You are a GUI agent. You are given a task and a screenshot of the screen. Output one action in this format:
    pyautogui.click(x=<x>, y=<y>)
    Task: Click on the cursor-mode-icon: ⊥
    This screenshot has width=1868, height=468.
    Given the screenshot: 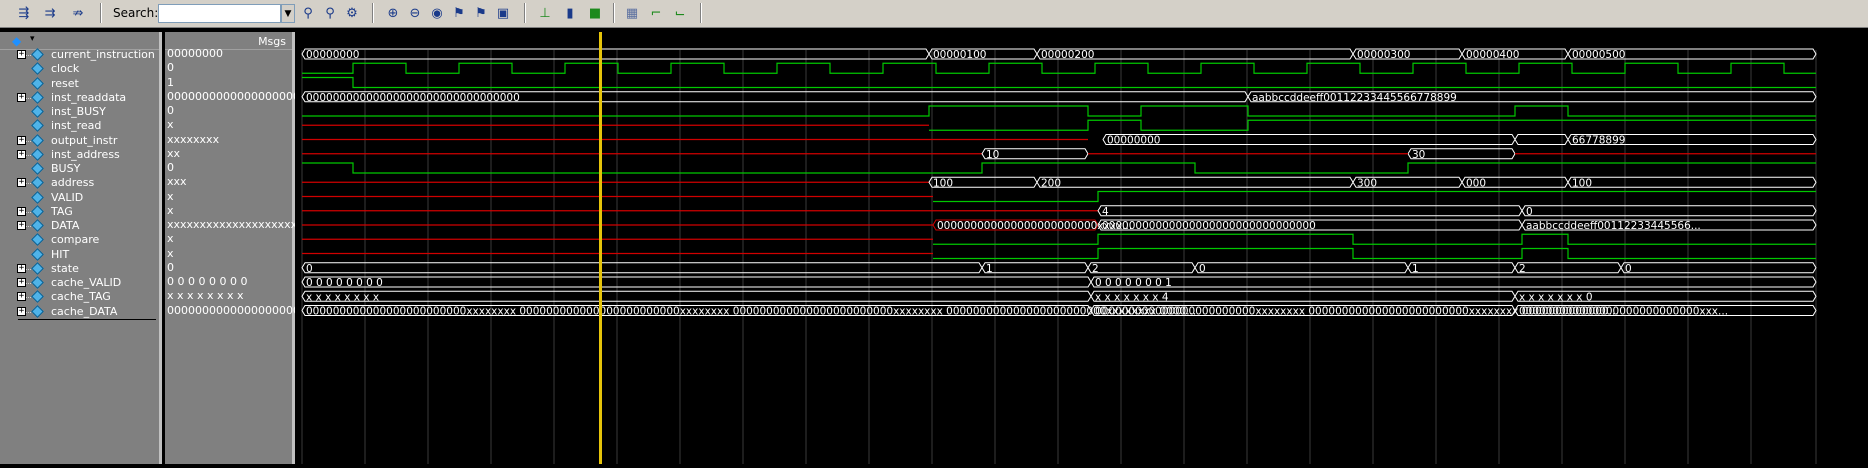 What is the action you would take?
    pyautogui.click(x=545, y=13)
    